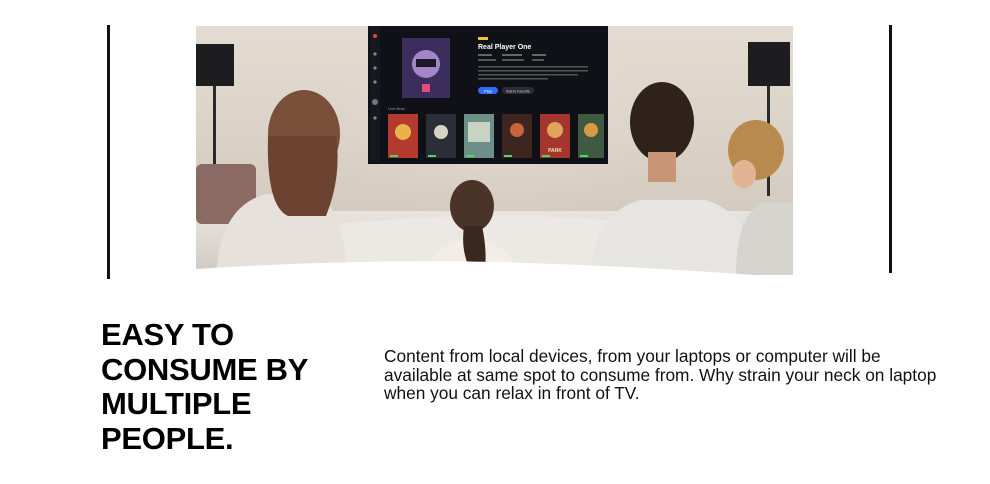 Image resolution: width=990 pixels, height=484 pixels. I want to click on tv-play-label: Play, so click(488, 91).